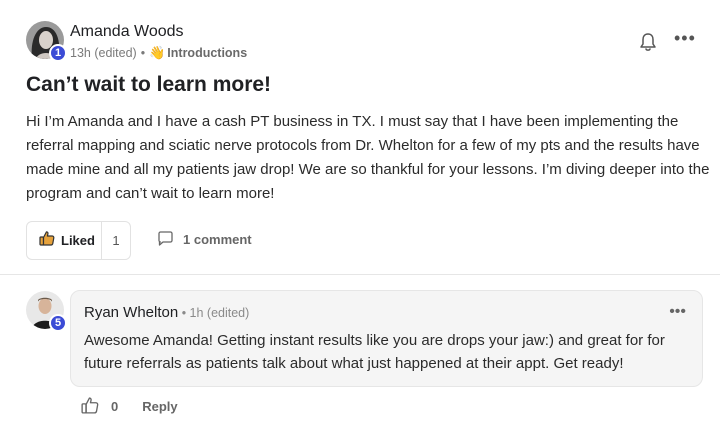  What do you see at coordinates (47, 240) in the screenshot?
I see `thumbs-up-icon` at bounding box center [47, 240].